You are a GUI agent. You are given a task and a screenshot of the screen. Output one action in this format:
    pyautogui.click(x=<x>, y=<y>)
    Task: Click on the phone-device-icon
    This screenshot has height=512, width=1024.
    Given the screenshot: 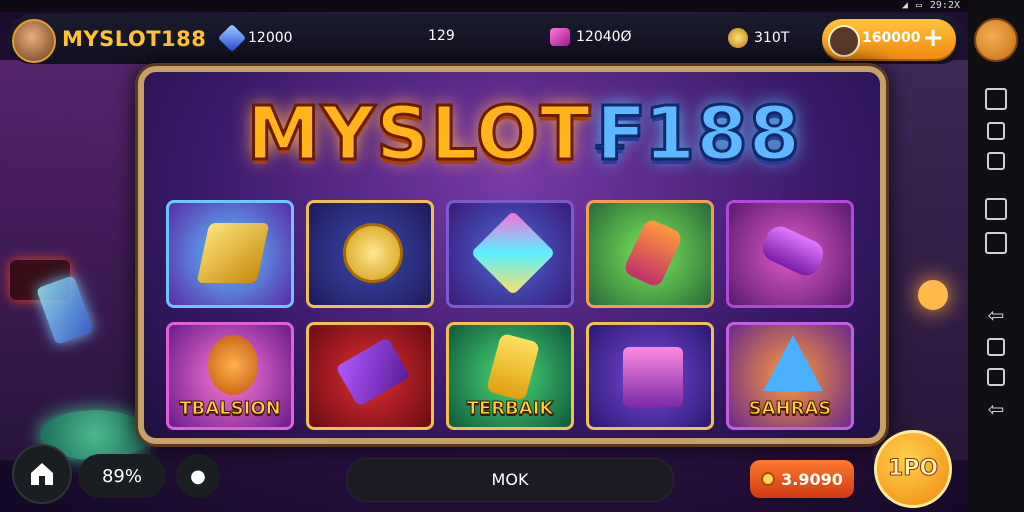 What is the action you would take?
    pyautogui.click(x=653, y=253)
    